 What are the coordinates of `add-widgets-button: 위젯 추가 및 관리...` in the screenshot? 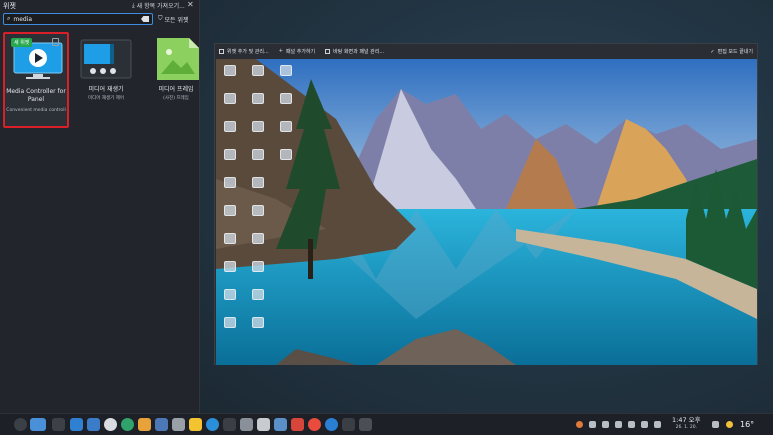 It's located at (244, 51).